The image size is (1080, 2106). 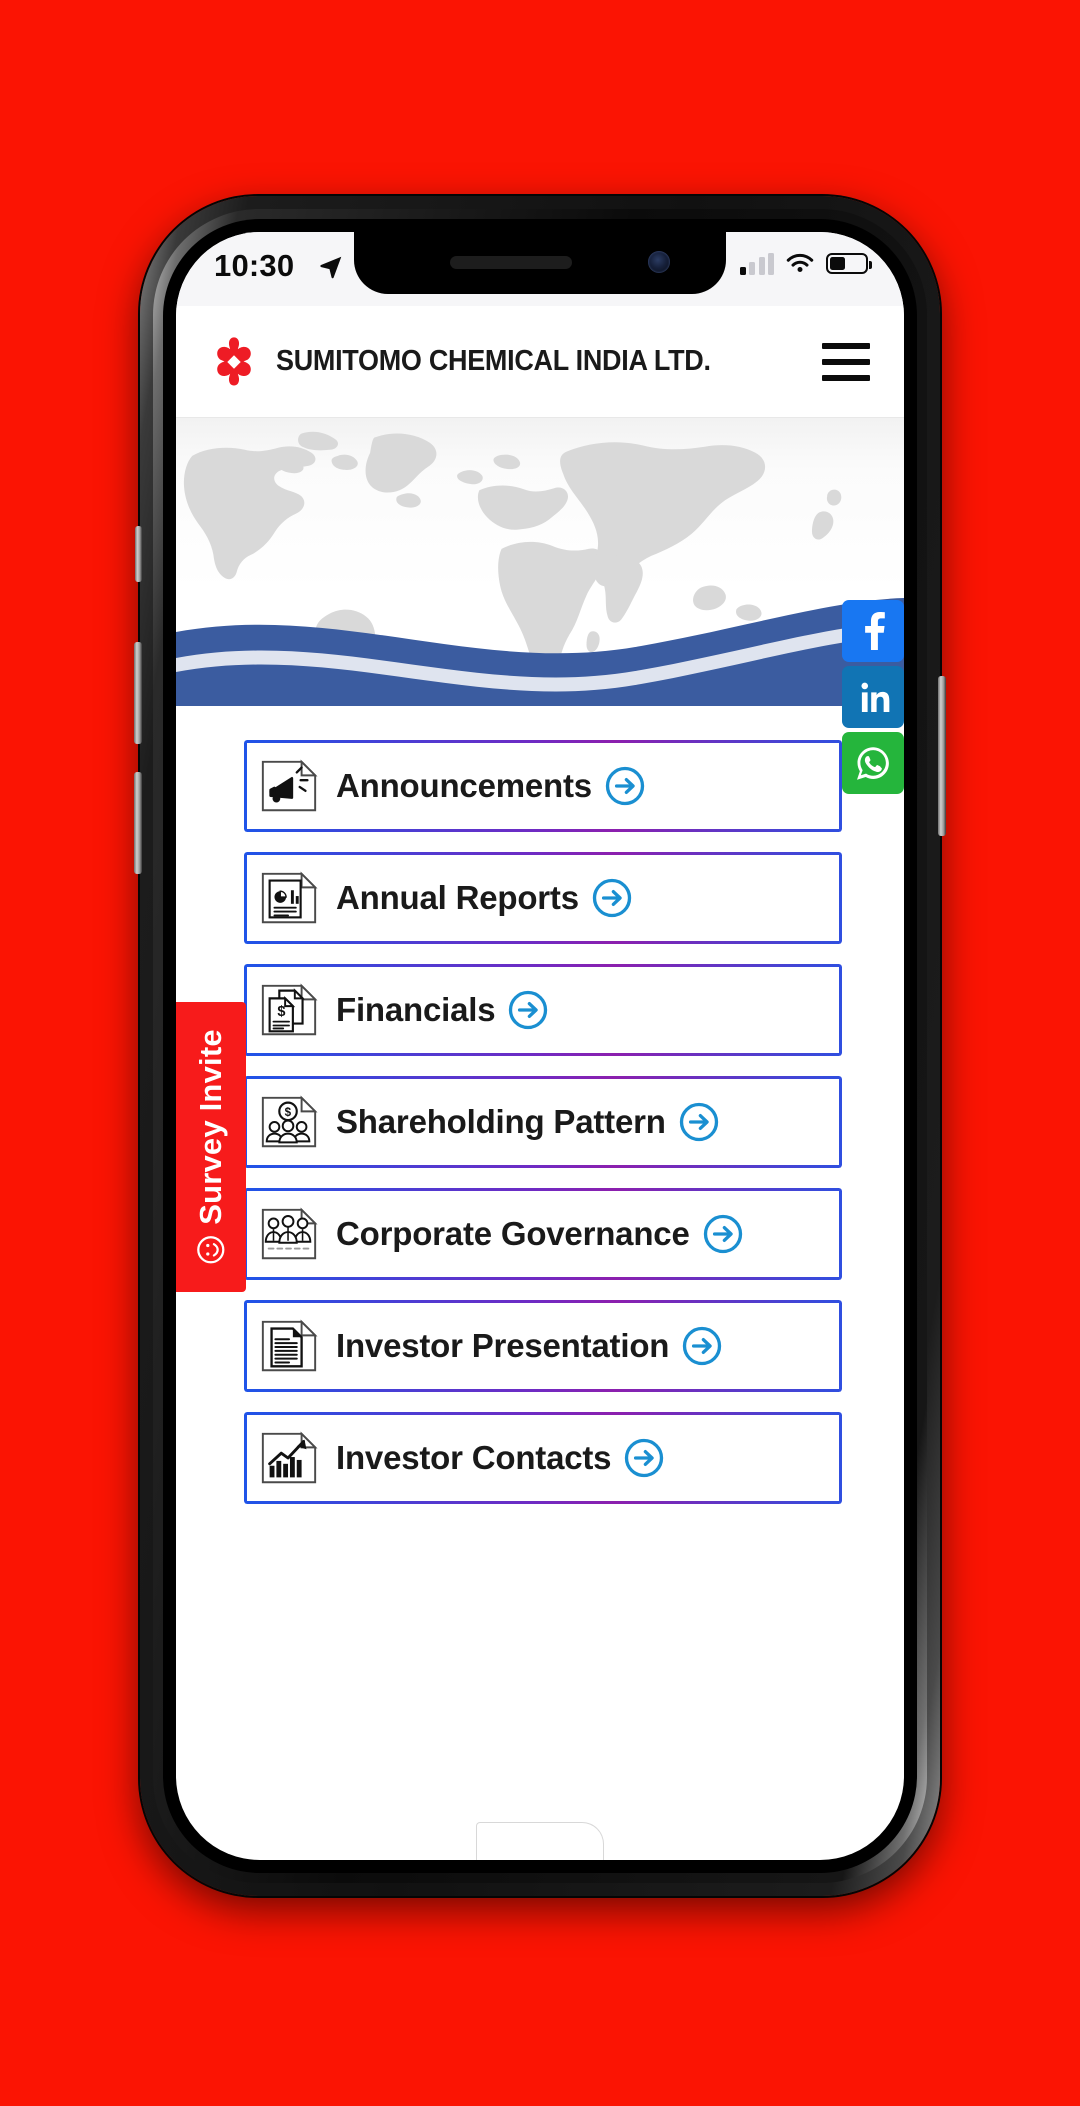 What do you see at coordinates (474, 1457) in the screenshot?
I see `menu-item-label: Investor Contacts` at bounding box center [474, 1457].